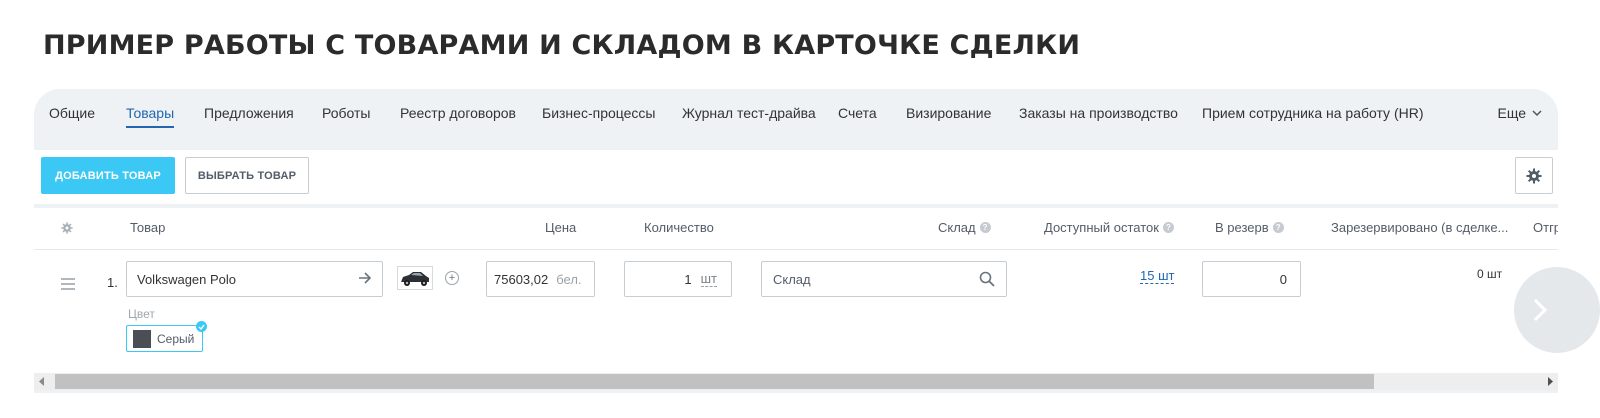 Image resolution: width=1600 pixels, height=418 pixels. I want to click on drag-handle-icon, so click(68, 285).